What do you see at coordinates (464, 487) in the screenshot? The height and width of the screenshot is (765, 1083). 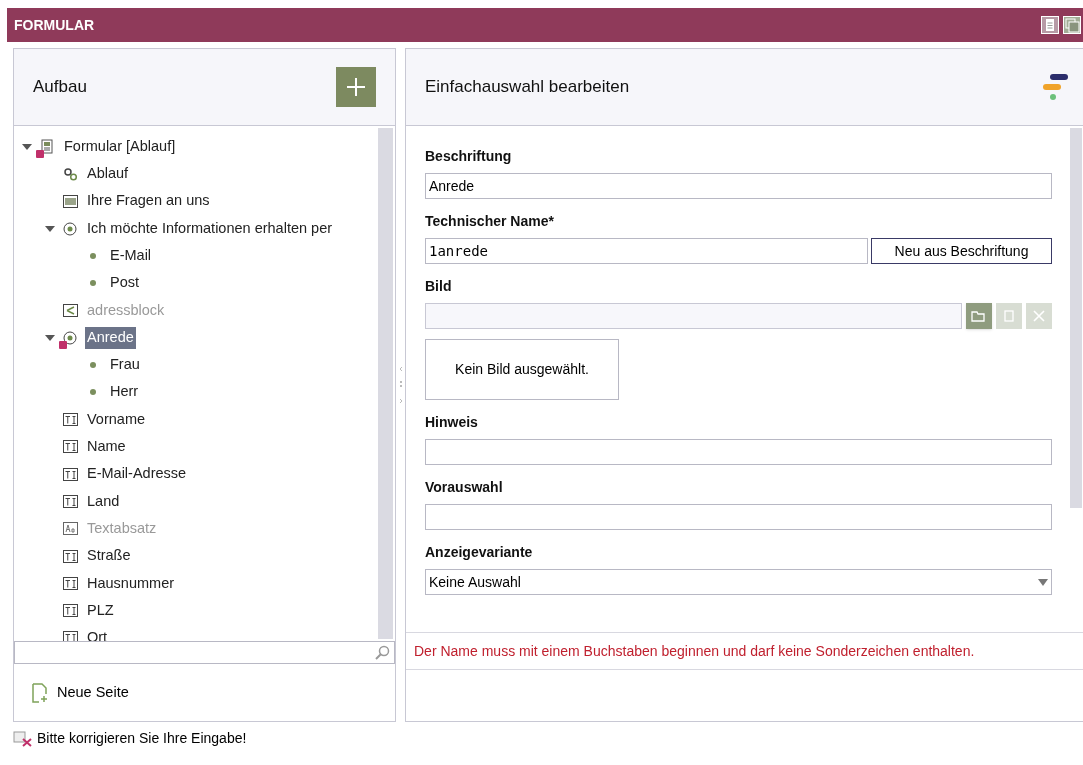 I see `field-label: Vorauswahl` at bounding box center [464, 487].